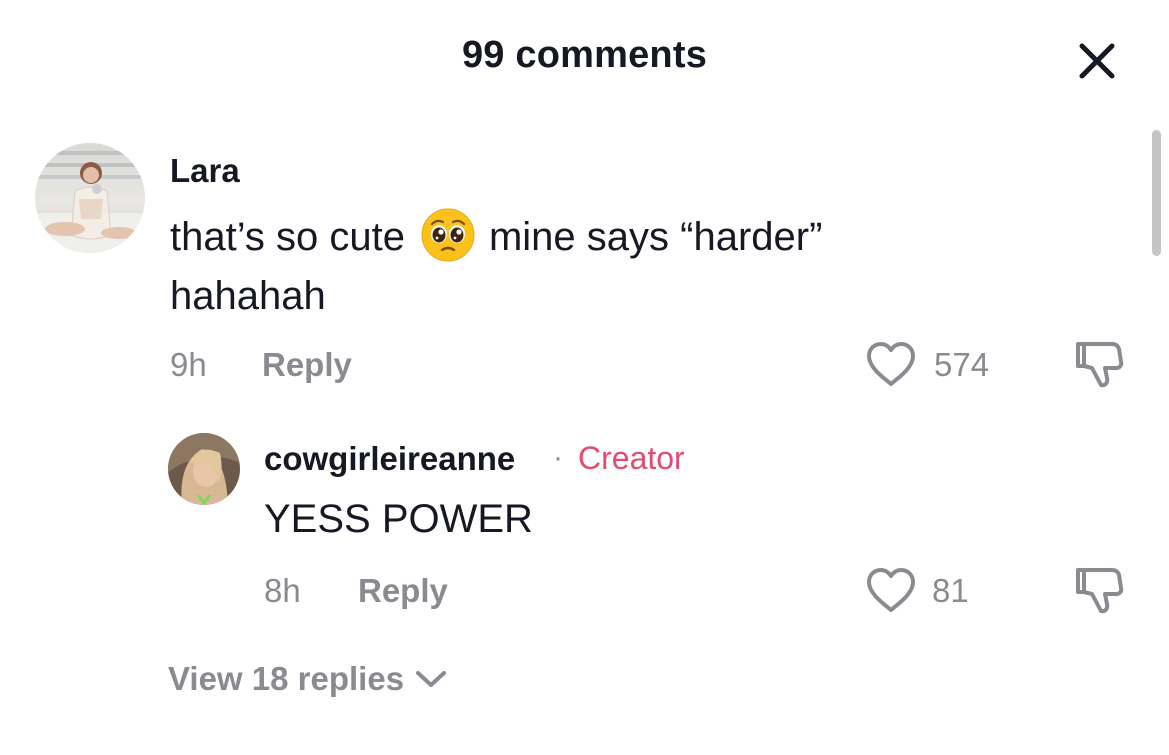 The image size is (1169, 755). I want to click on view-replies-label: View 18 replies, so click(286, 678).